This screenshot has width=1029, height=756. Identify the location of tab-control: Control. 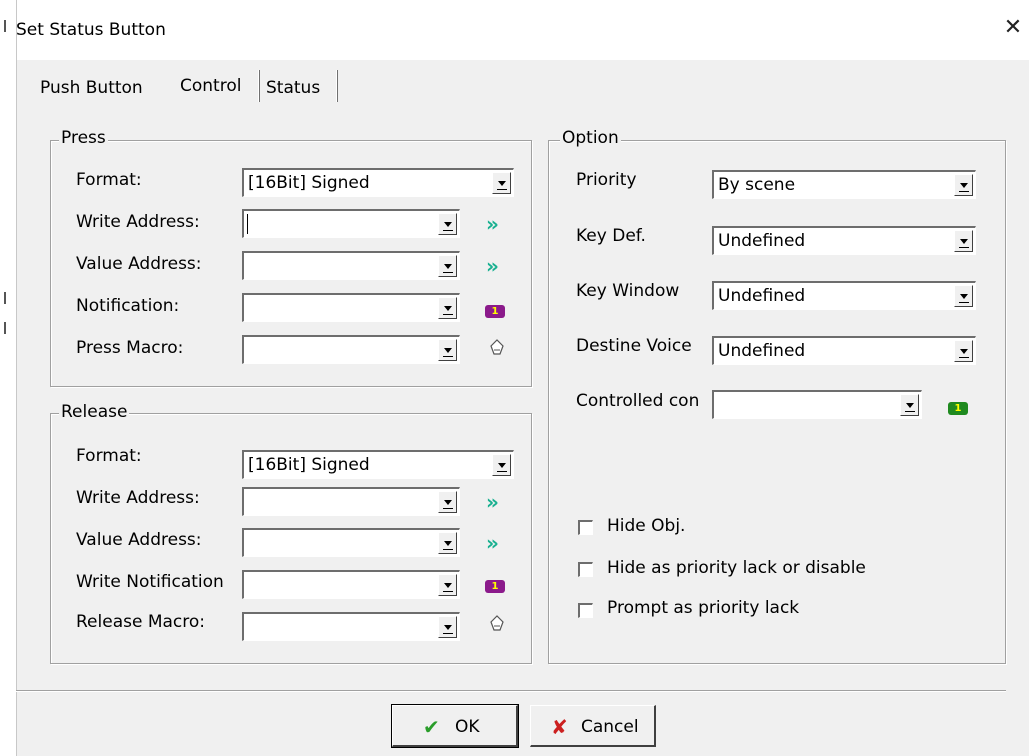
(210, 86).